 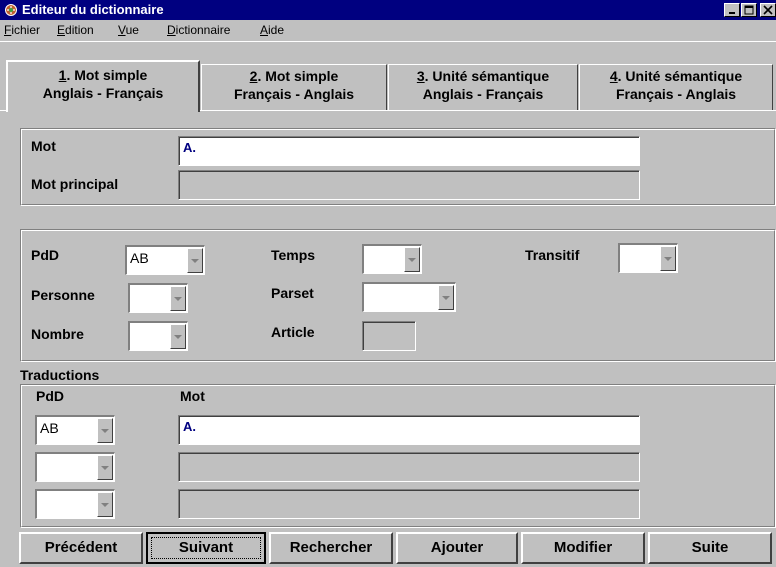 What do you see at coordinates (409, 185) in the screenshot?
I see `mot-principal-field` at bounding box center [409, 185].